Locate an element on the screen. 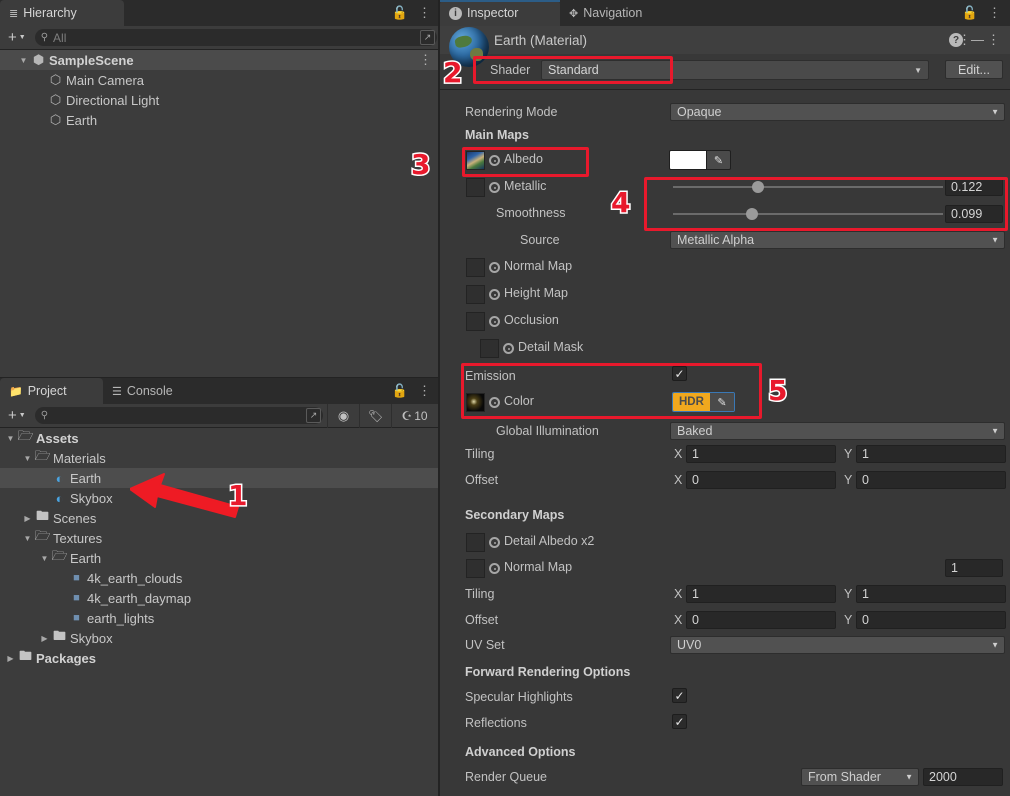 Image resolution: width=1010 pixels, height=796 pixels. hidden-eye-filter: ☪ 10 is located at coordinates (414, 415).